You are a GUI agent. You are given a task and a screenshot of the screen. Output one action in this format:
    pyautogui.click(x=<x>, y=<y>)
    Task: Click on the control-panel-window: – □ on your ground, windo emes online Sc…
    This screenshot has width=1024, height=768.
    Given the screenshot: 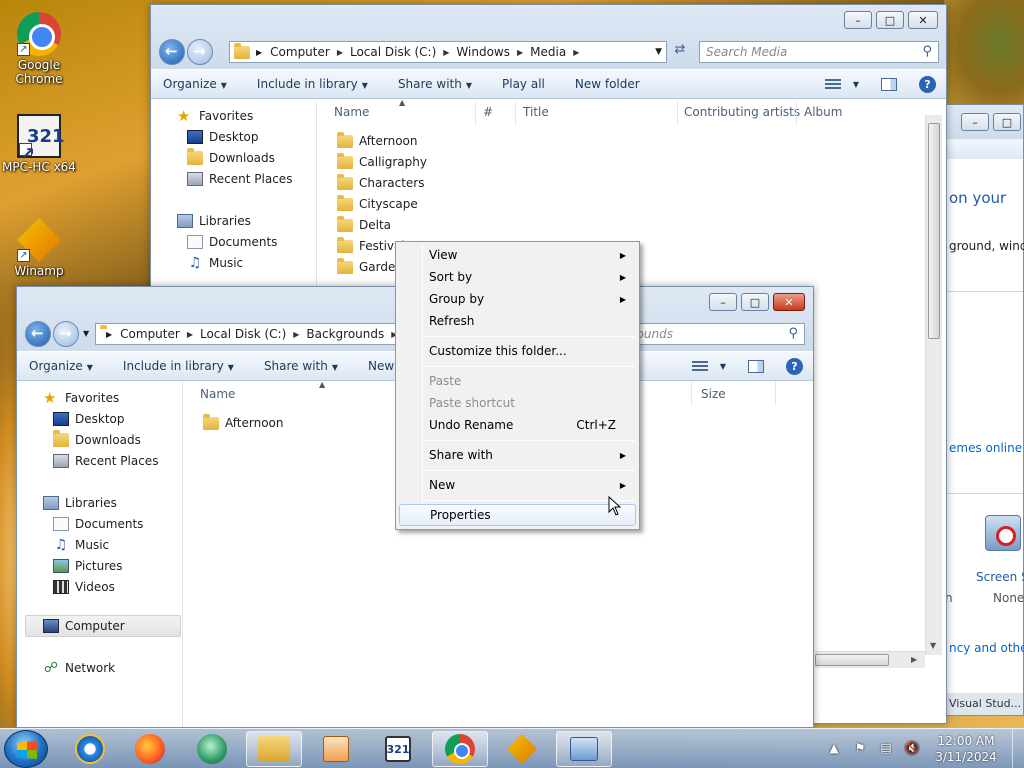 What is the action you would take?
    pyautogui.click(x=982, y=410)
    